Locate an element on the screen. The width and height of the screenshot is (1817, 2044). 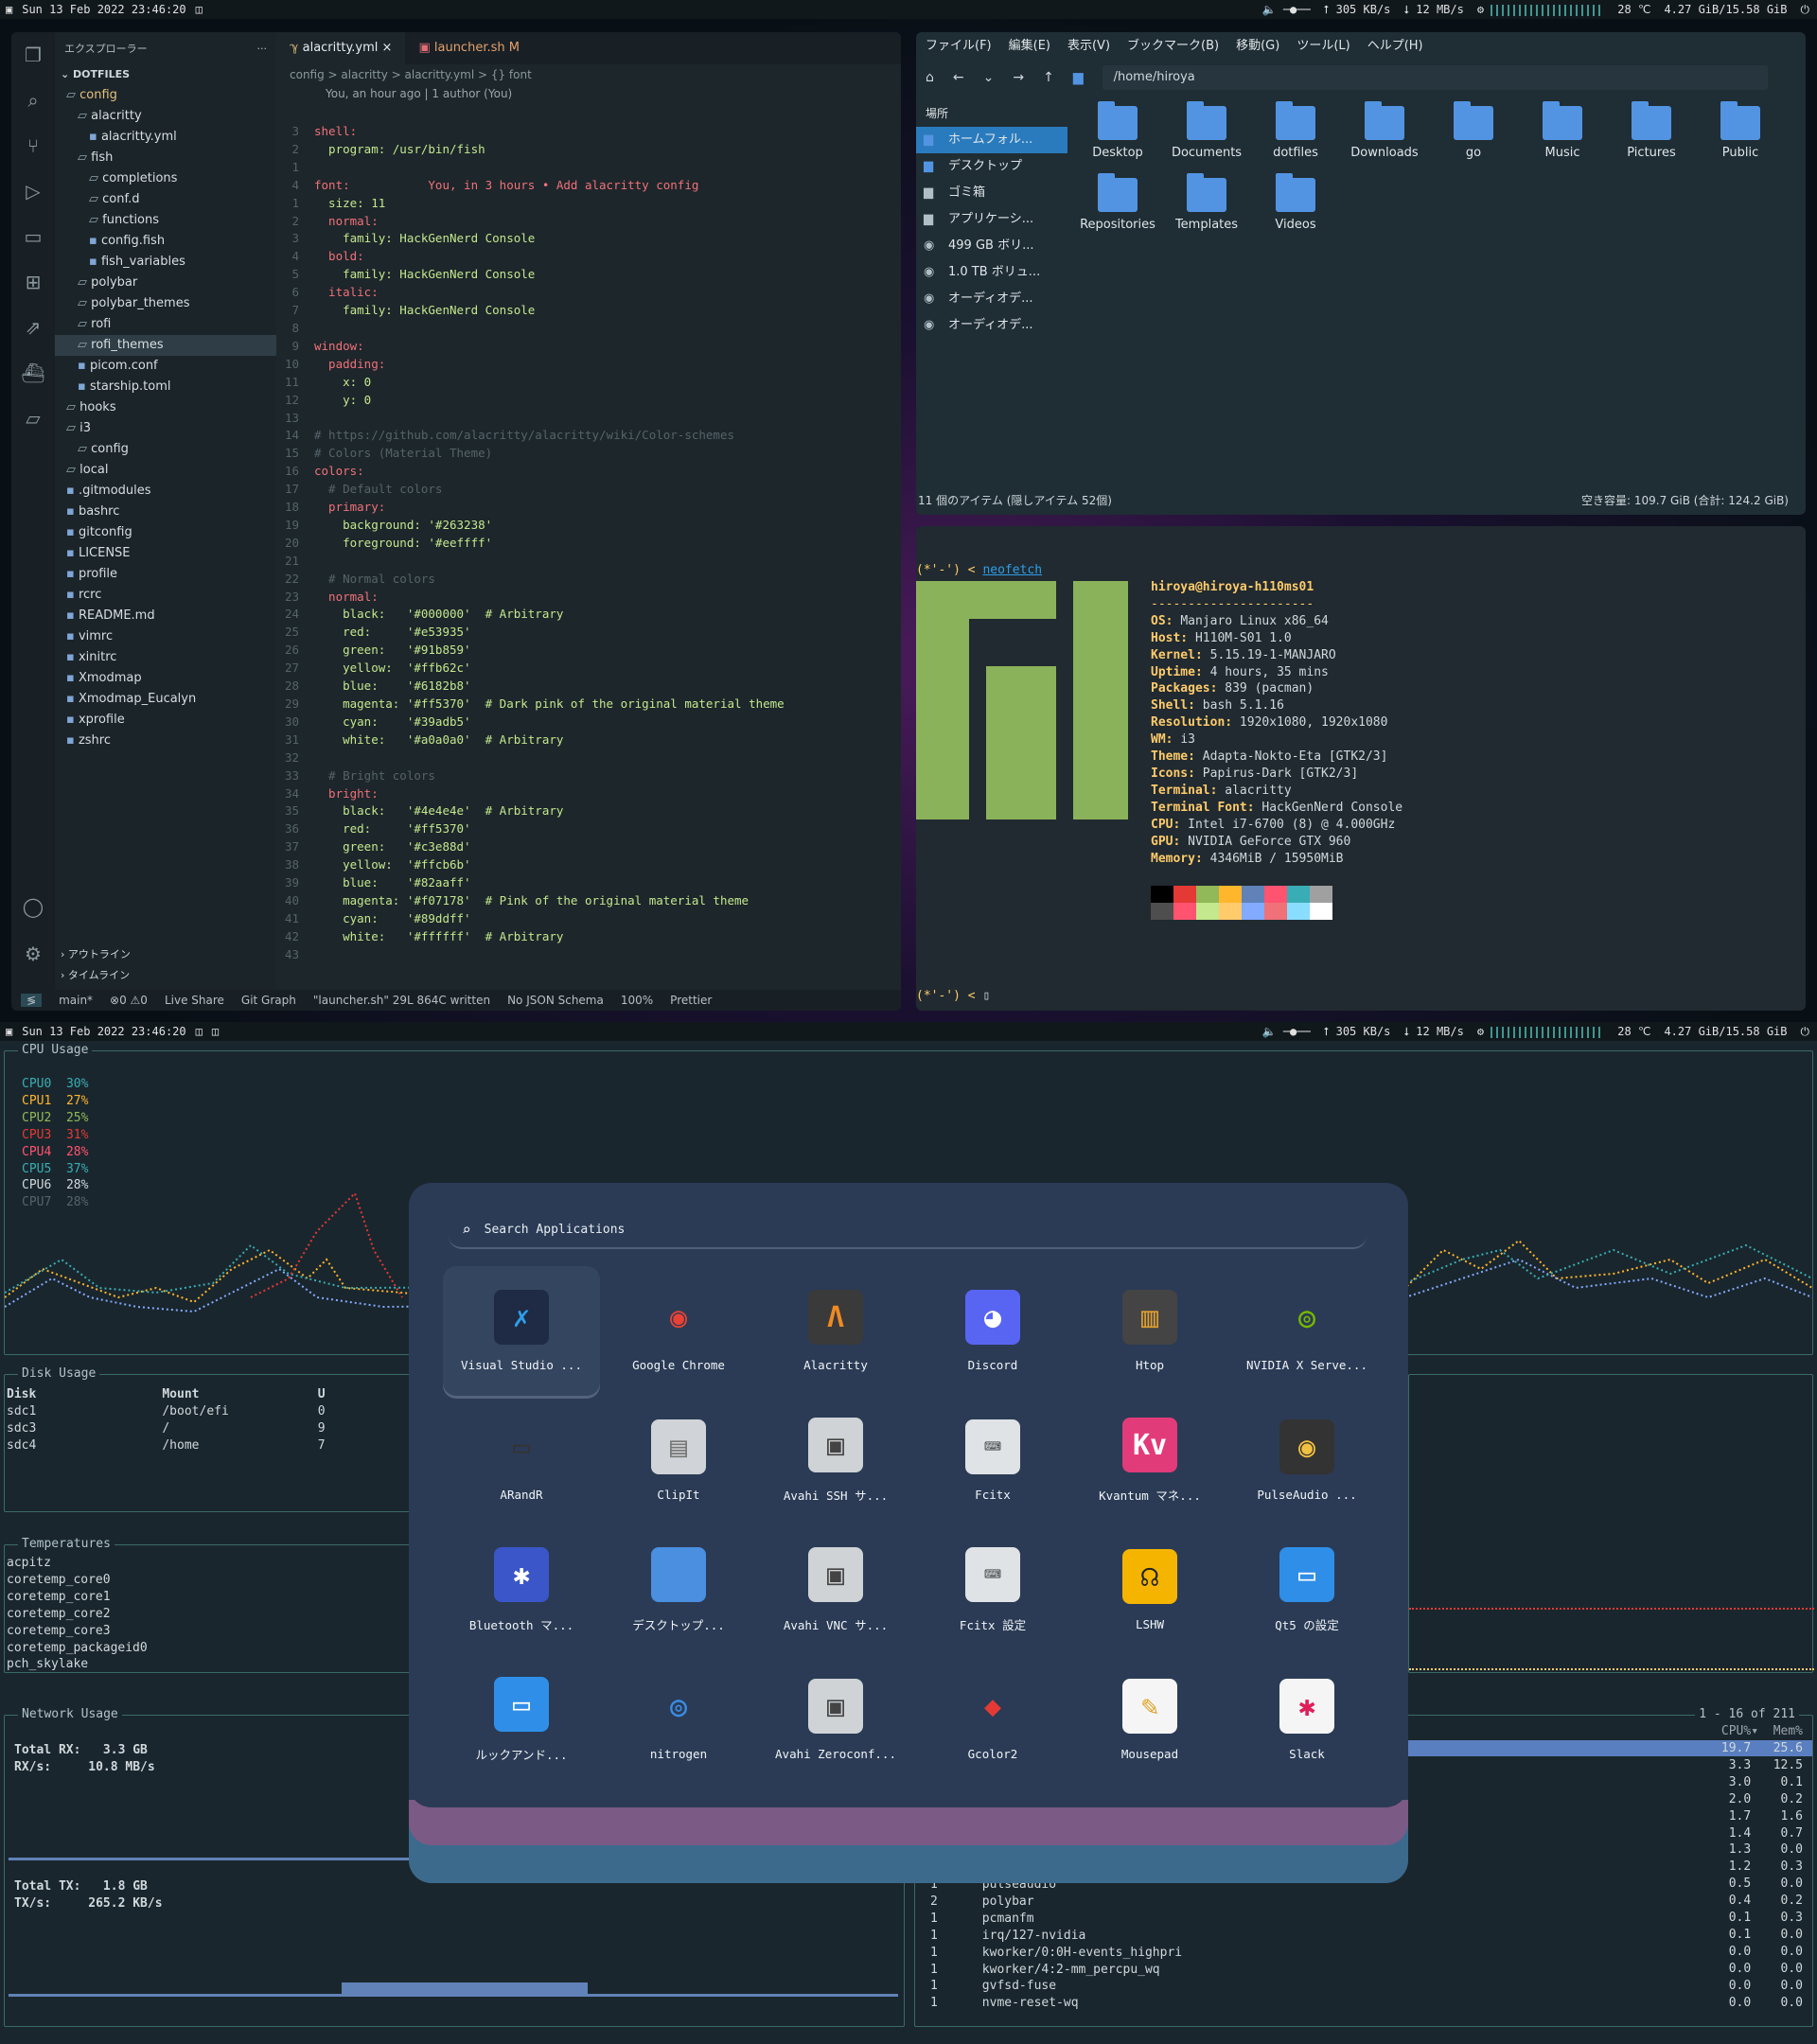
app-mousepad: ✎ Mousepad is located at coordinates (1150, 1720).